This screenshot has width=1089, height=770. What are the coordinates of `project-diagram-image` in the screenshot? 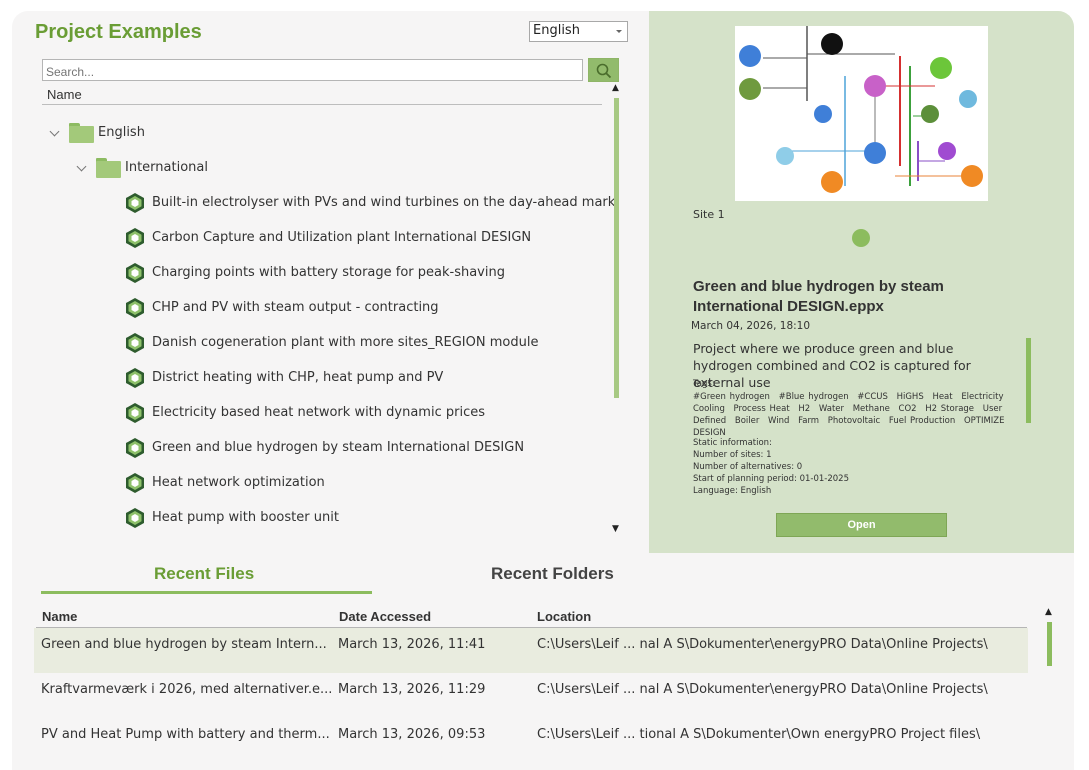 It's located at (861, 113).